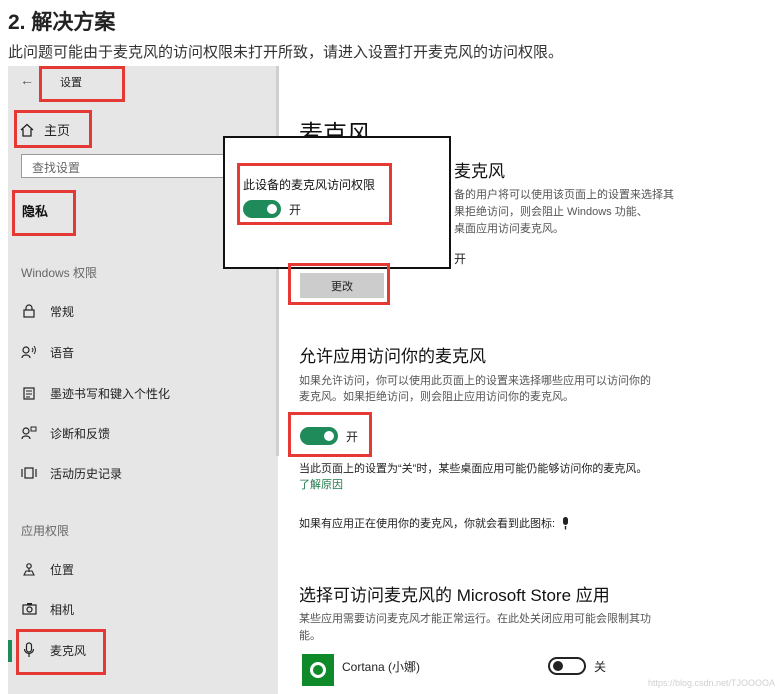 Image resolution: width=776 pixels, height=694 pixels. Describe the element at coordinates (318, 670) in the screenshot. I see `cortana-icon` at that location.